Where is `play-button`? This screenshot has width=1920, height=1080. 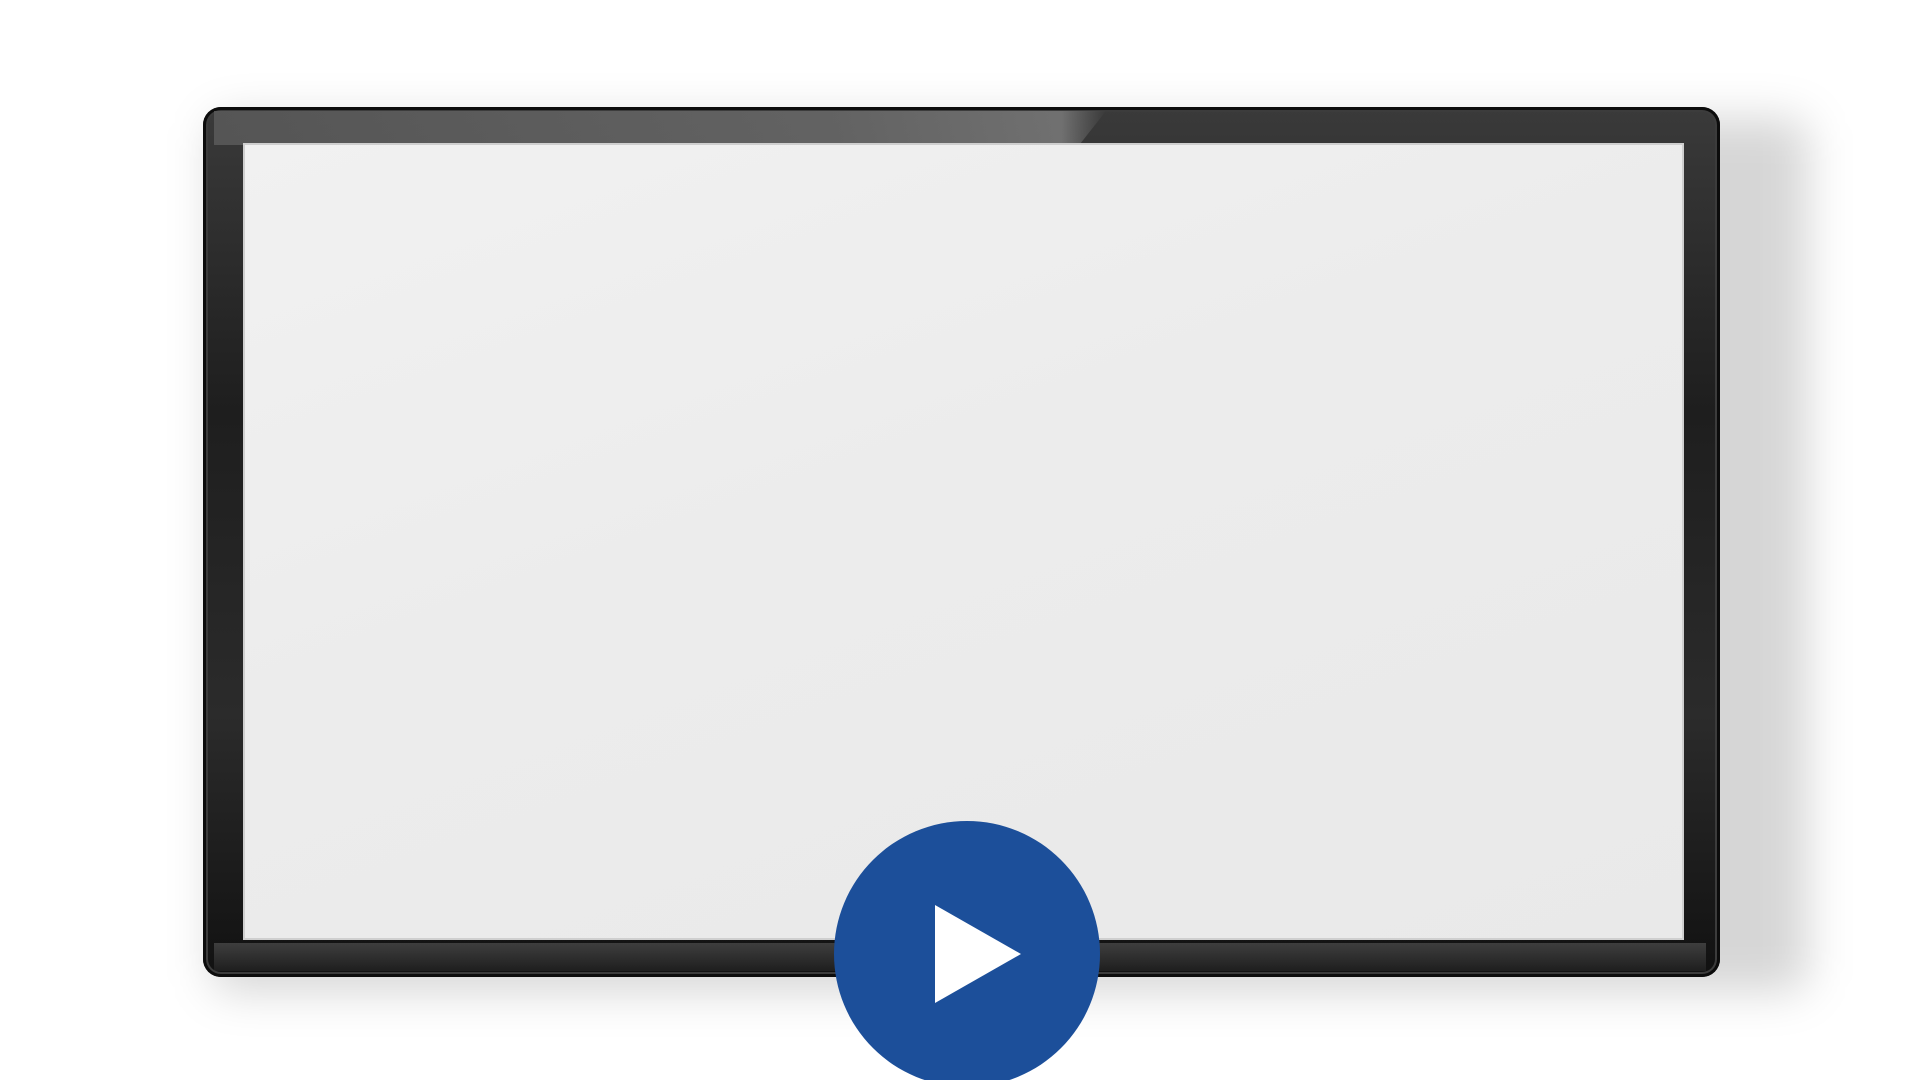 play-button is located at coordinates (967, 950).